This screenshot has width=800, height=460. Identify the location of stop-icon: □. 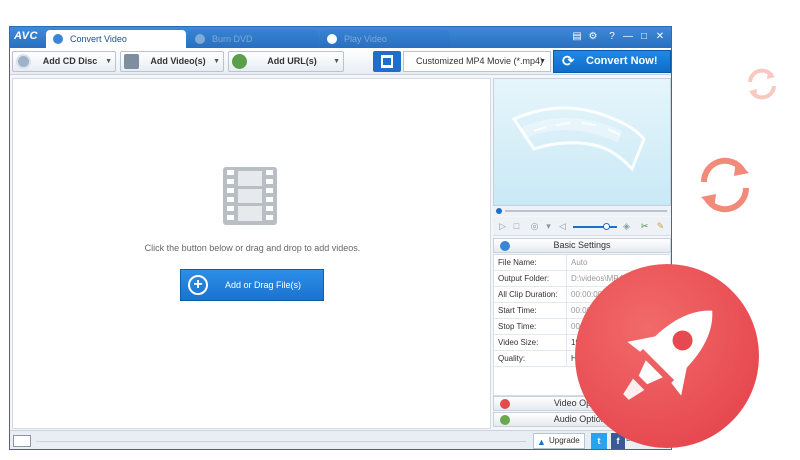
(516, 226).